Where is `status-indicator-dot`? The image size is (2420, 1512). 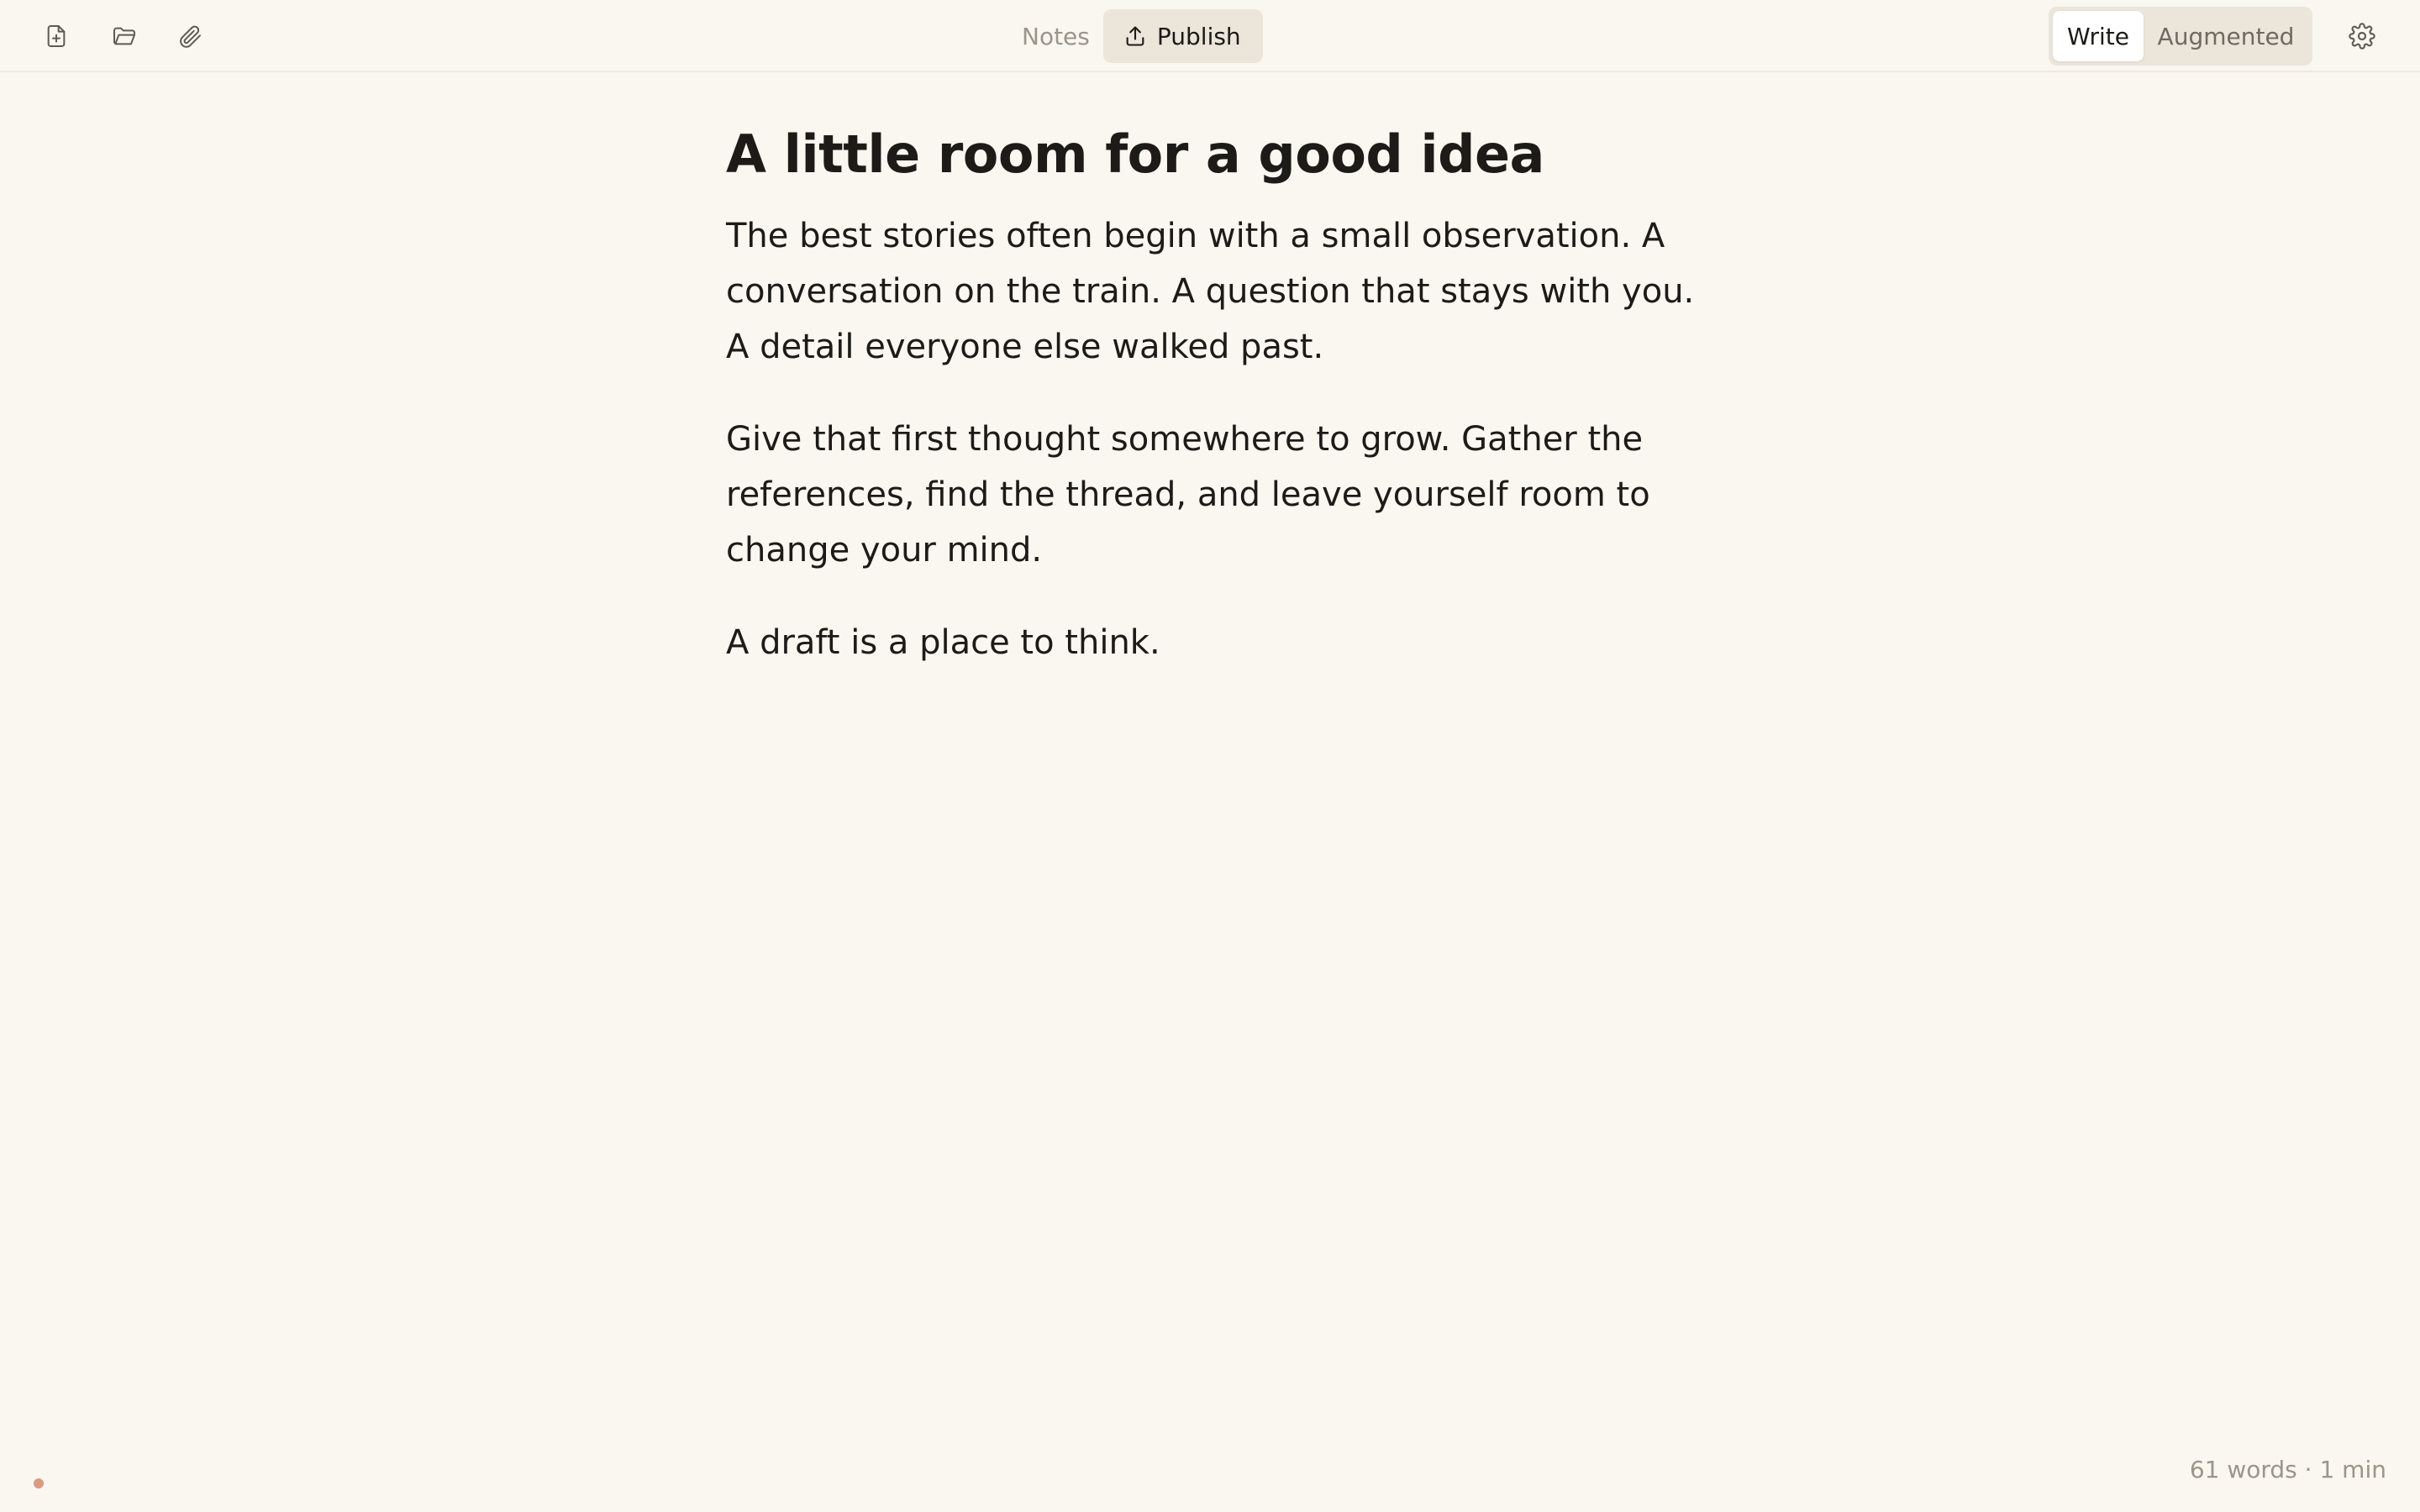
status-indicator-dot is located at coordinates (39, 1483).